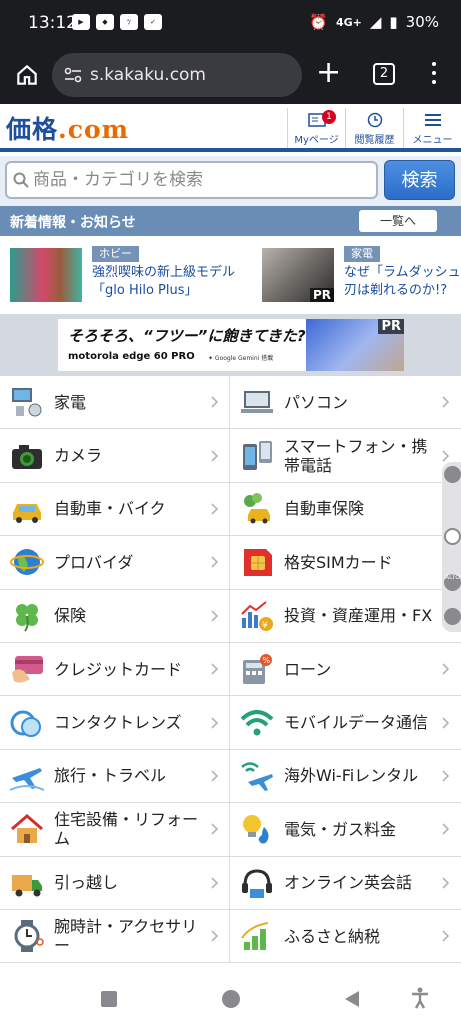 This screenshot has height=1024, width=461. I want to click on nav-history: 閲覧履歴, so click(374, 128).